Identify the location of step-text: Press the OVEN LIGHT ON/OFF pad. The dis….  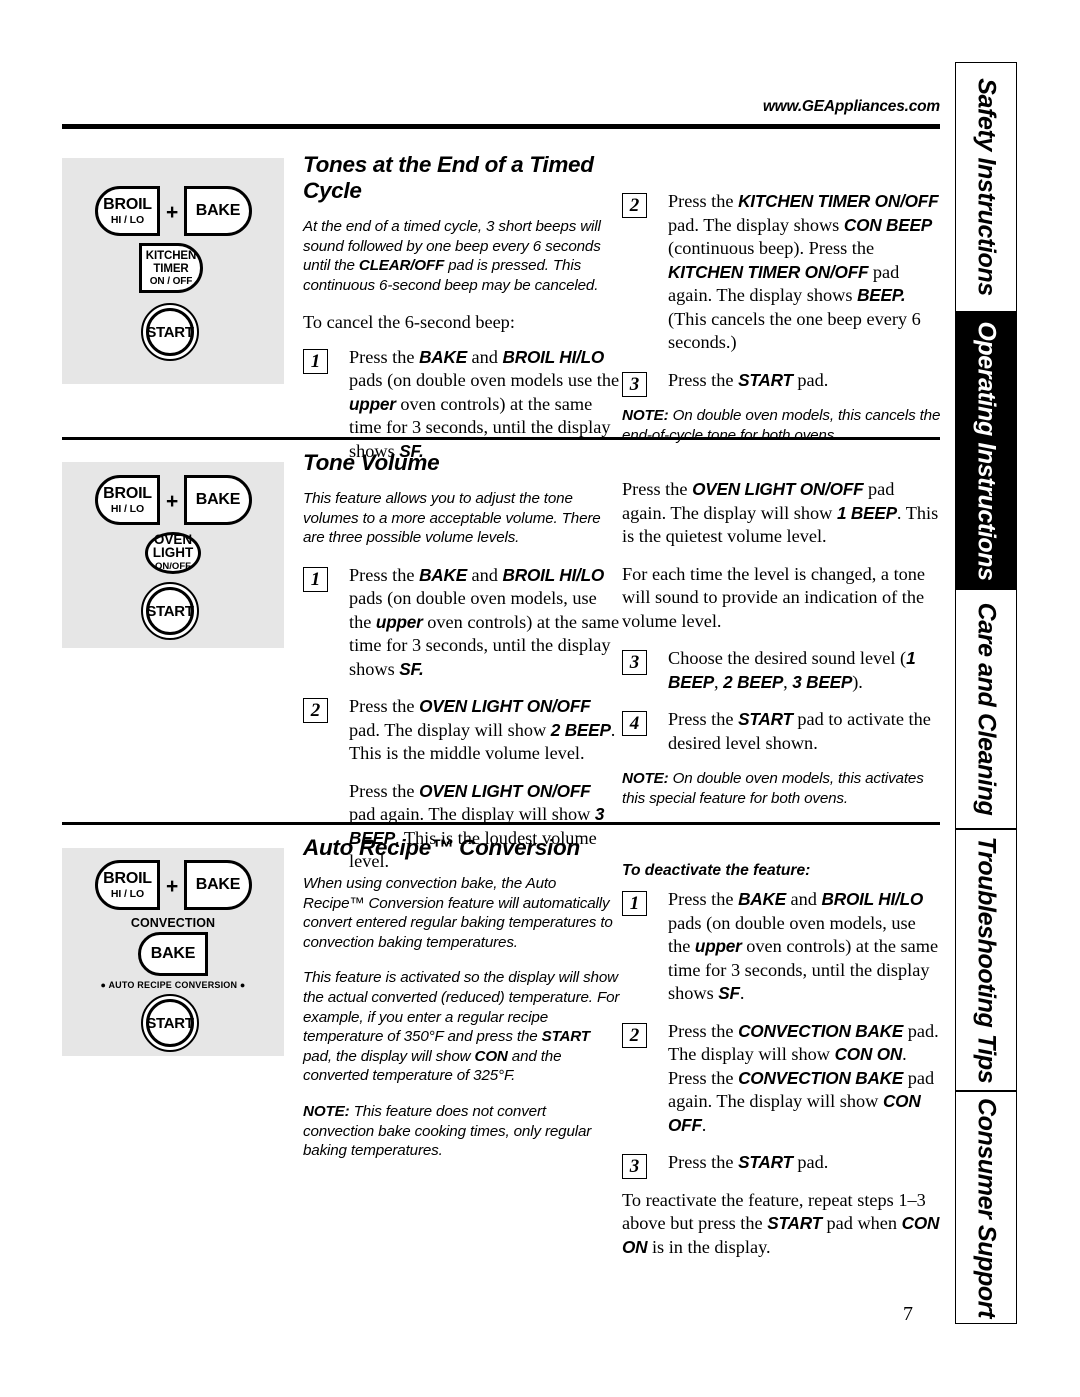
(482, 730).